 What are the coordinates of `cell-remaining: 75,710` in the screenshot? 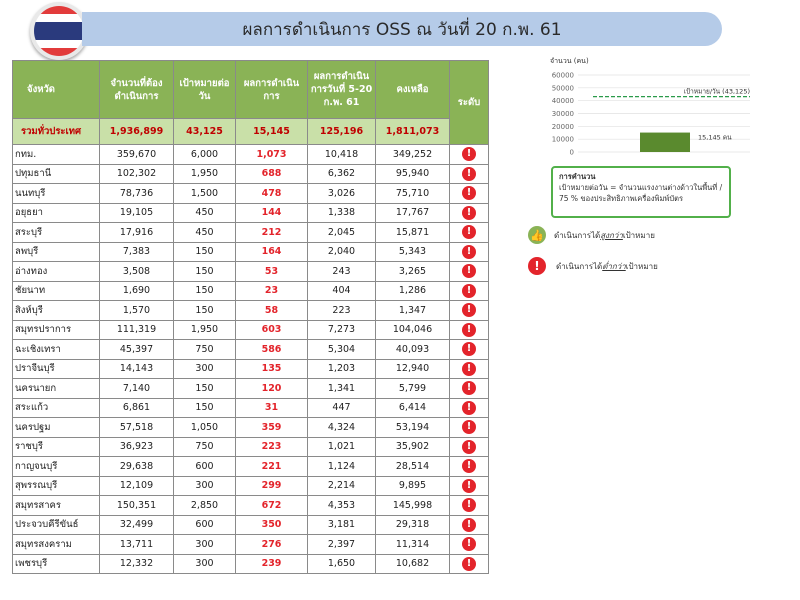 It's located at (412, 193).